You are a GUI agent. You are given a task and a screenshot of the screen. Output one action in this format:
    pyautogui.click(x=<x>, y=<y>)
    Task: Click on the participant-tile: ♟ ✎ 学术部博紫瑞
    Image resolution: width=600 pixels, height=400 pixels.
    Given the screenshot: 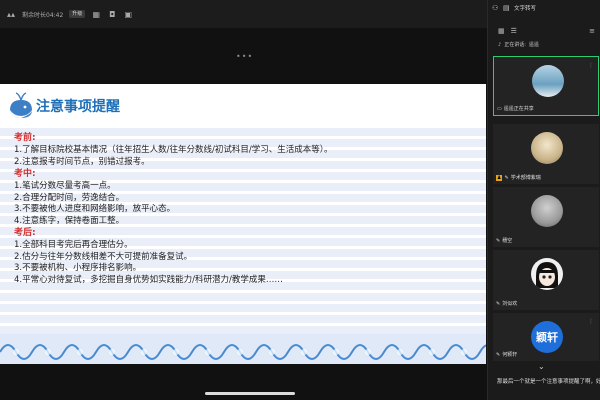 What is the action you would take?
    pyautogui.click(x=546, y=154)
    